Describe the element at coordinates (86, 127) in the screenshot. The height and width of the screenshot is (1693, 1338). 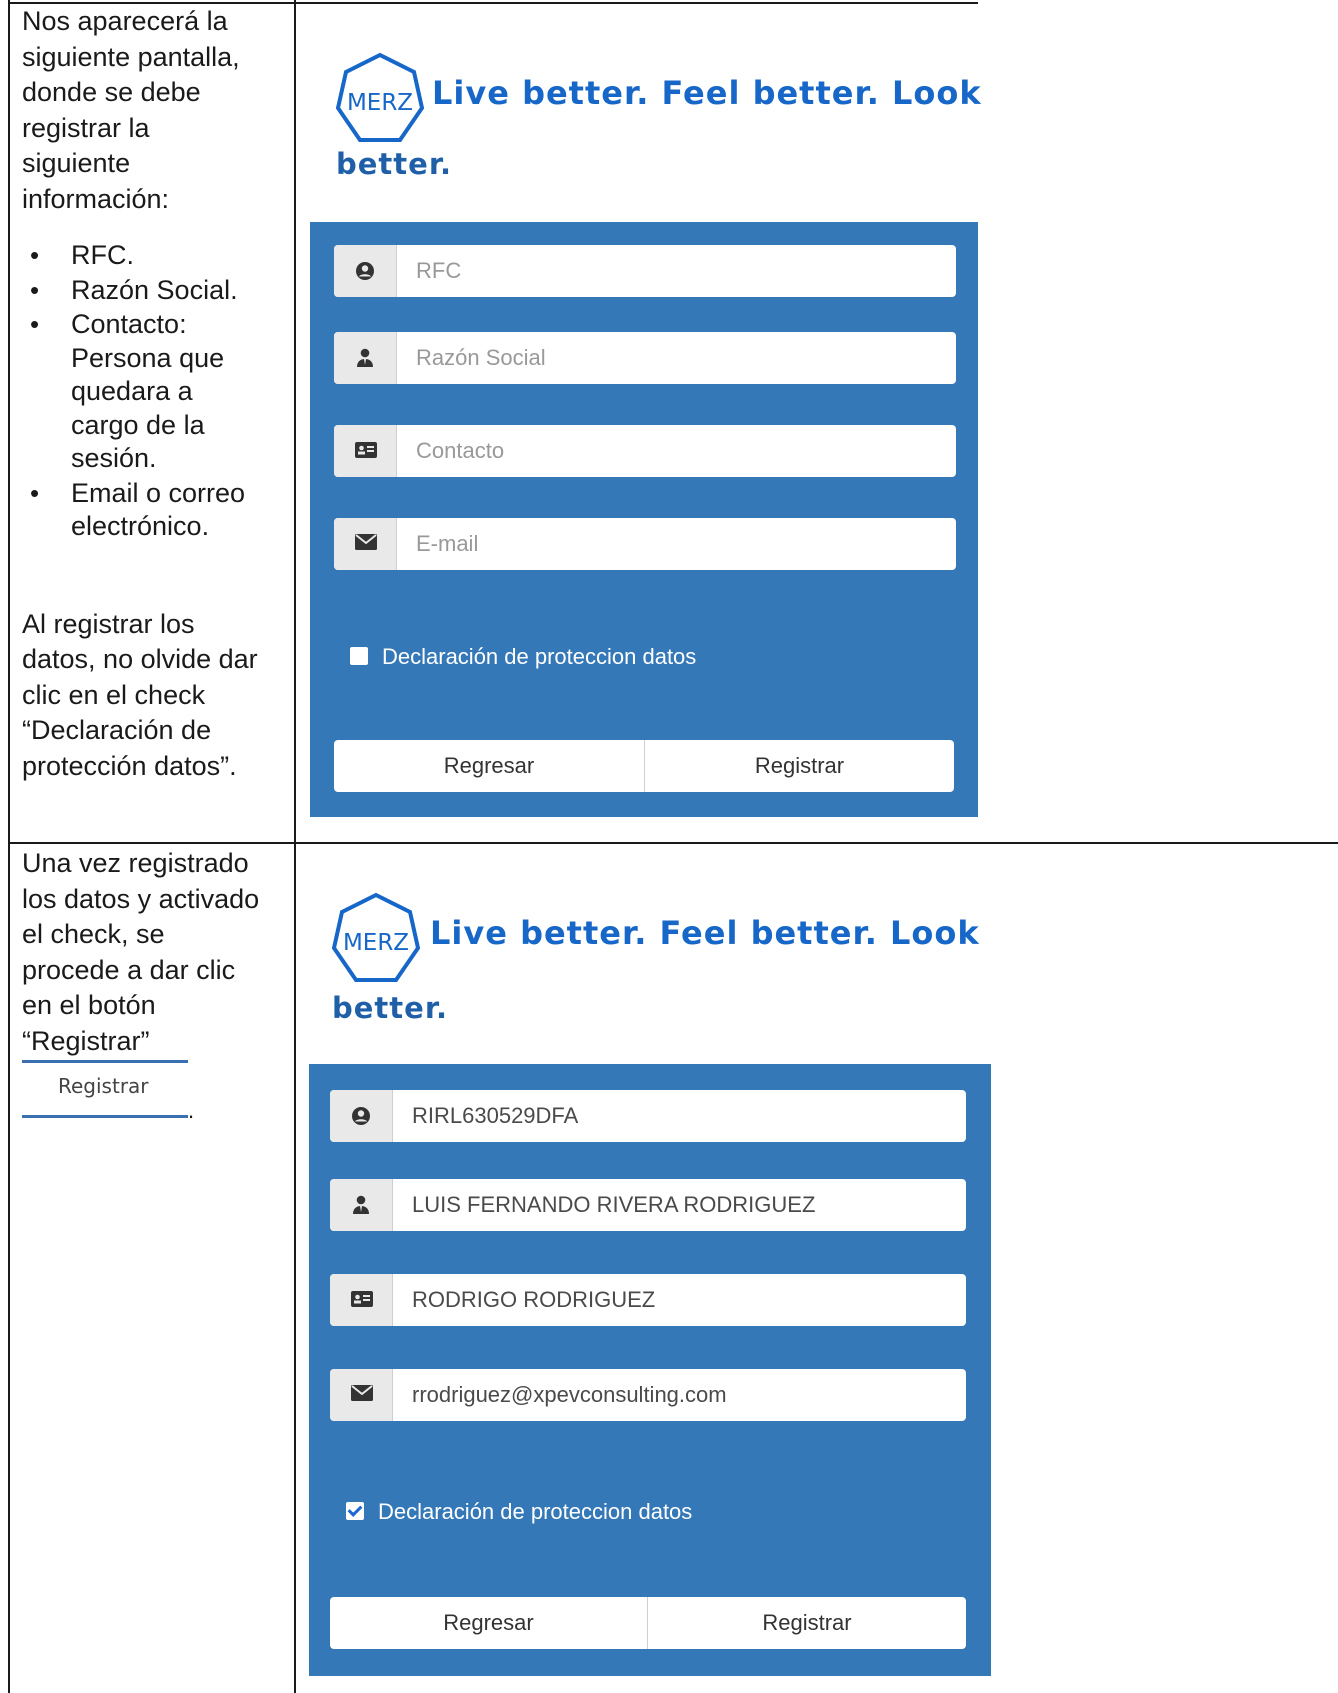
I see `step1-intro-line: registrar la` at that location.